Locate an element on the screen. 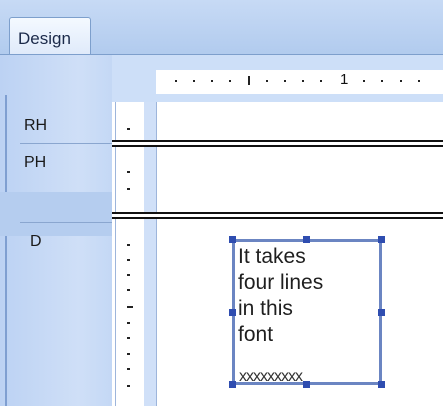 The height and width of the screenshot is (406, 443). section-label-report-header: RH is located at coordinates (35, 126).